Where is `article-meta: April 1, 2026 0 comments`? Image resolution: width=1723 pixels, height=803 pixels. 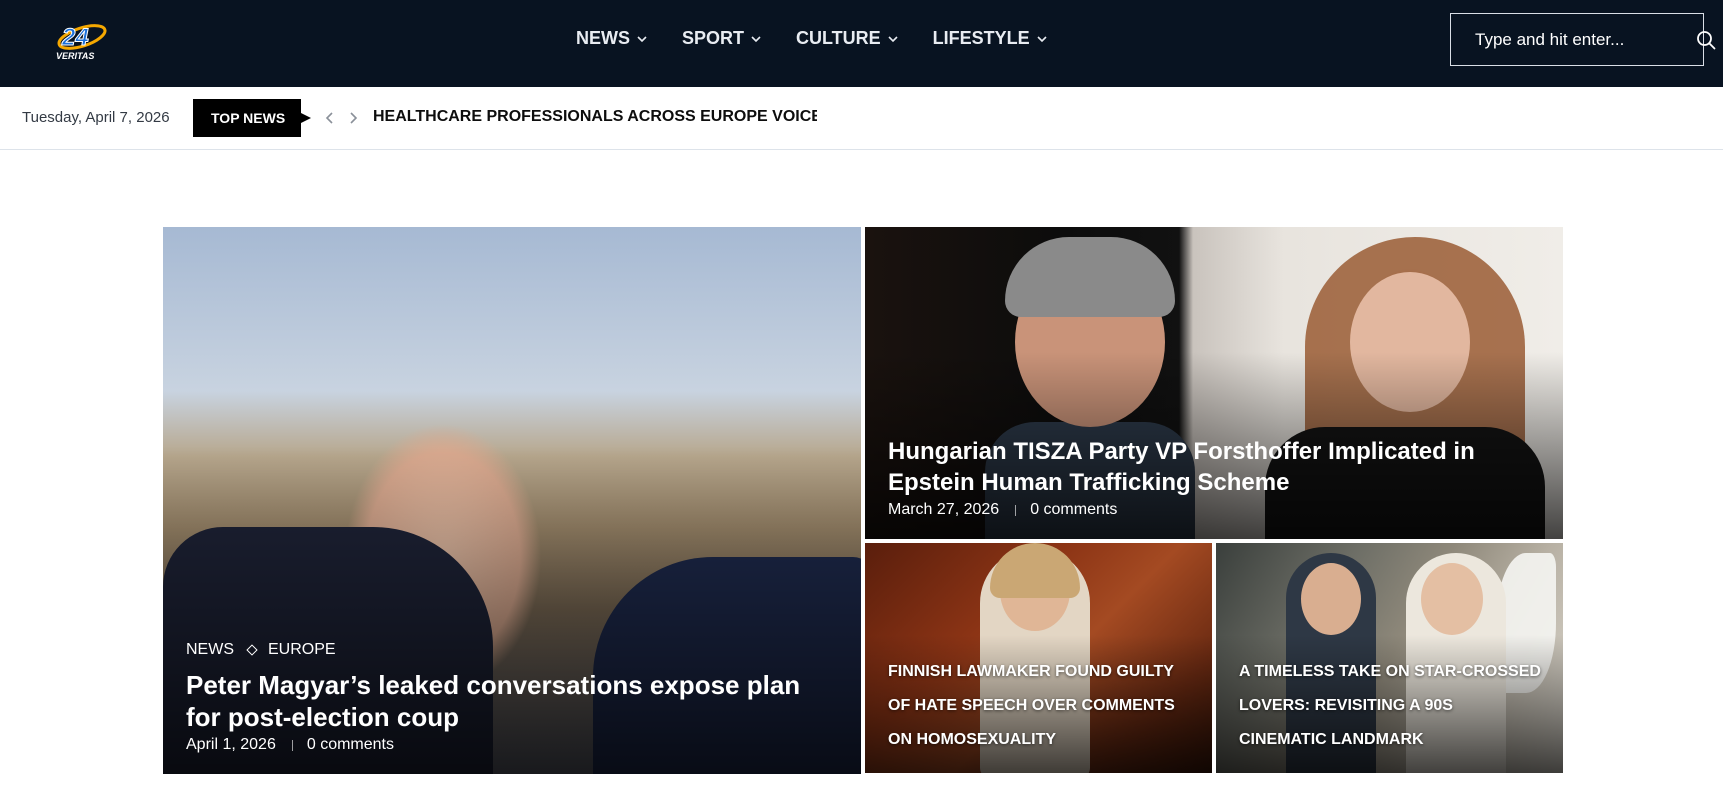
article-meta: April 1, 2026 0 comments is located at coordinates (512, 745).